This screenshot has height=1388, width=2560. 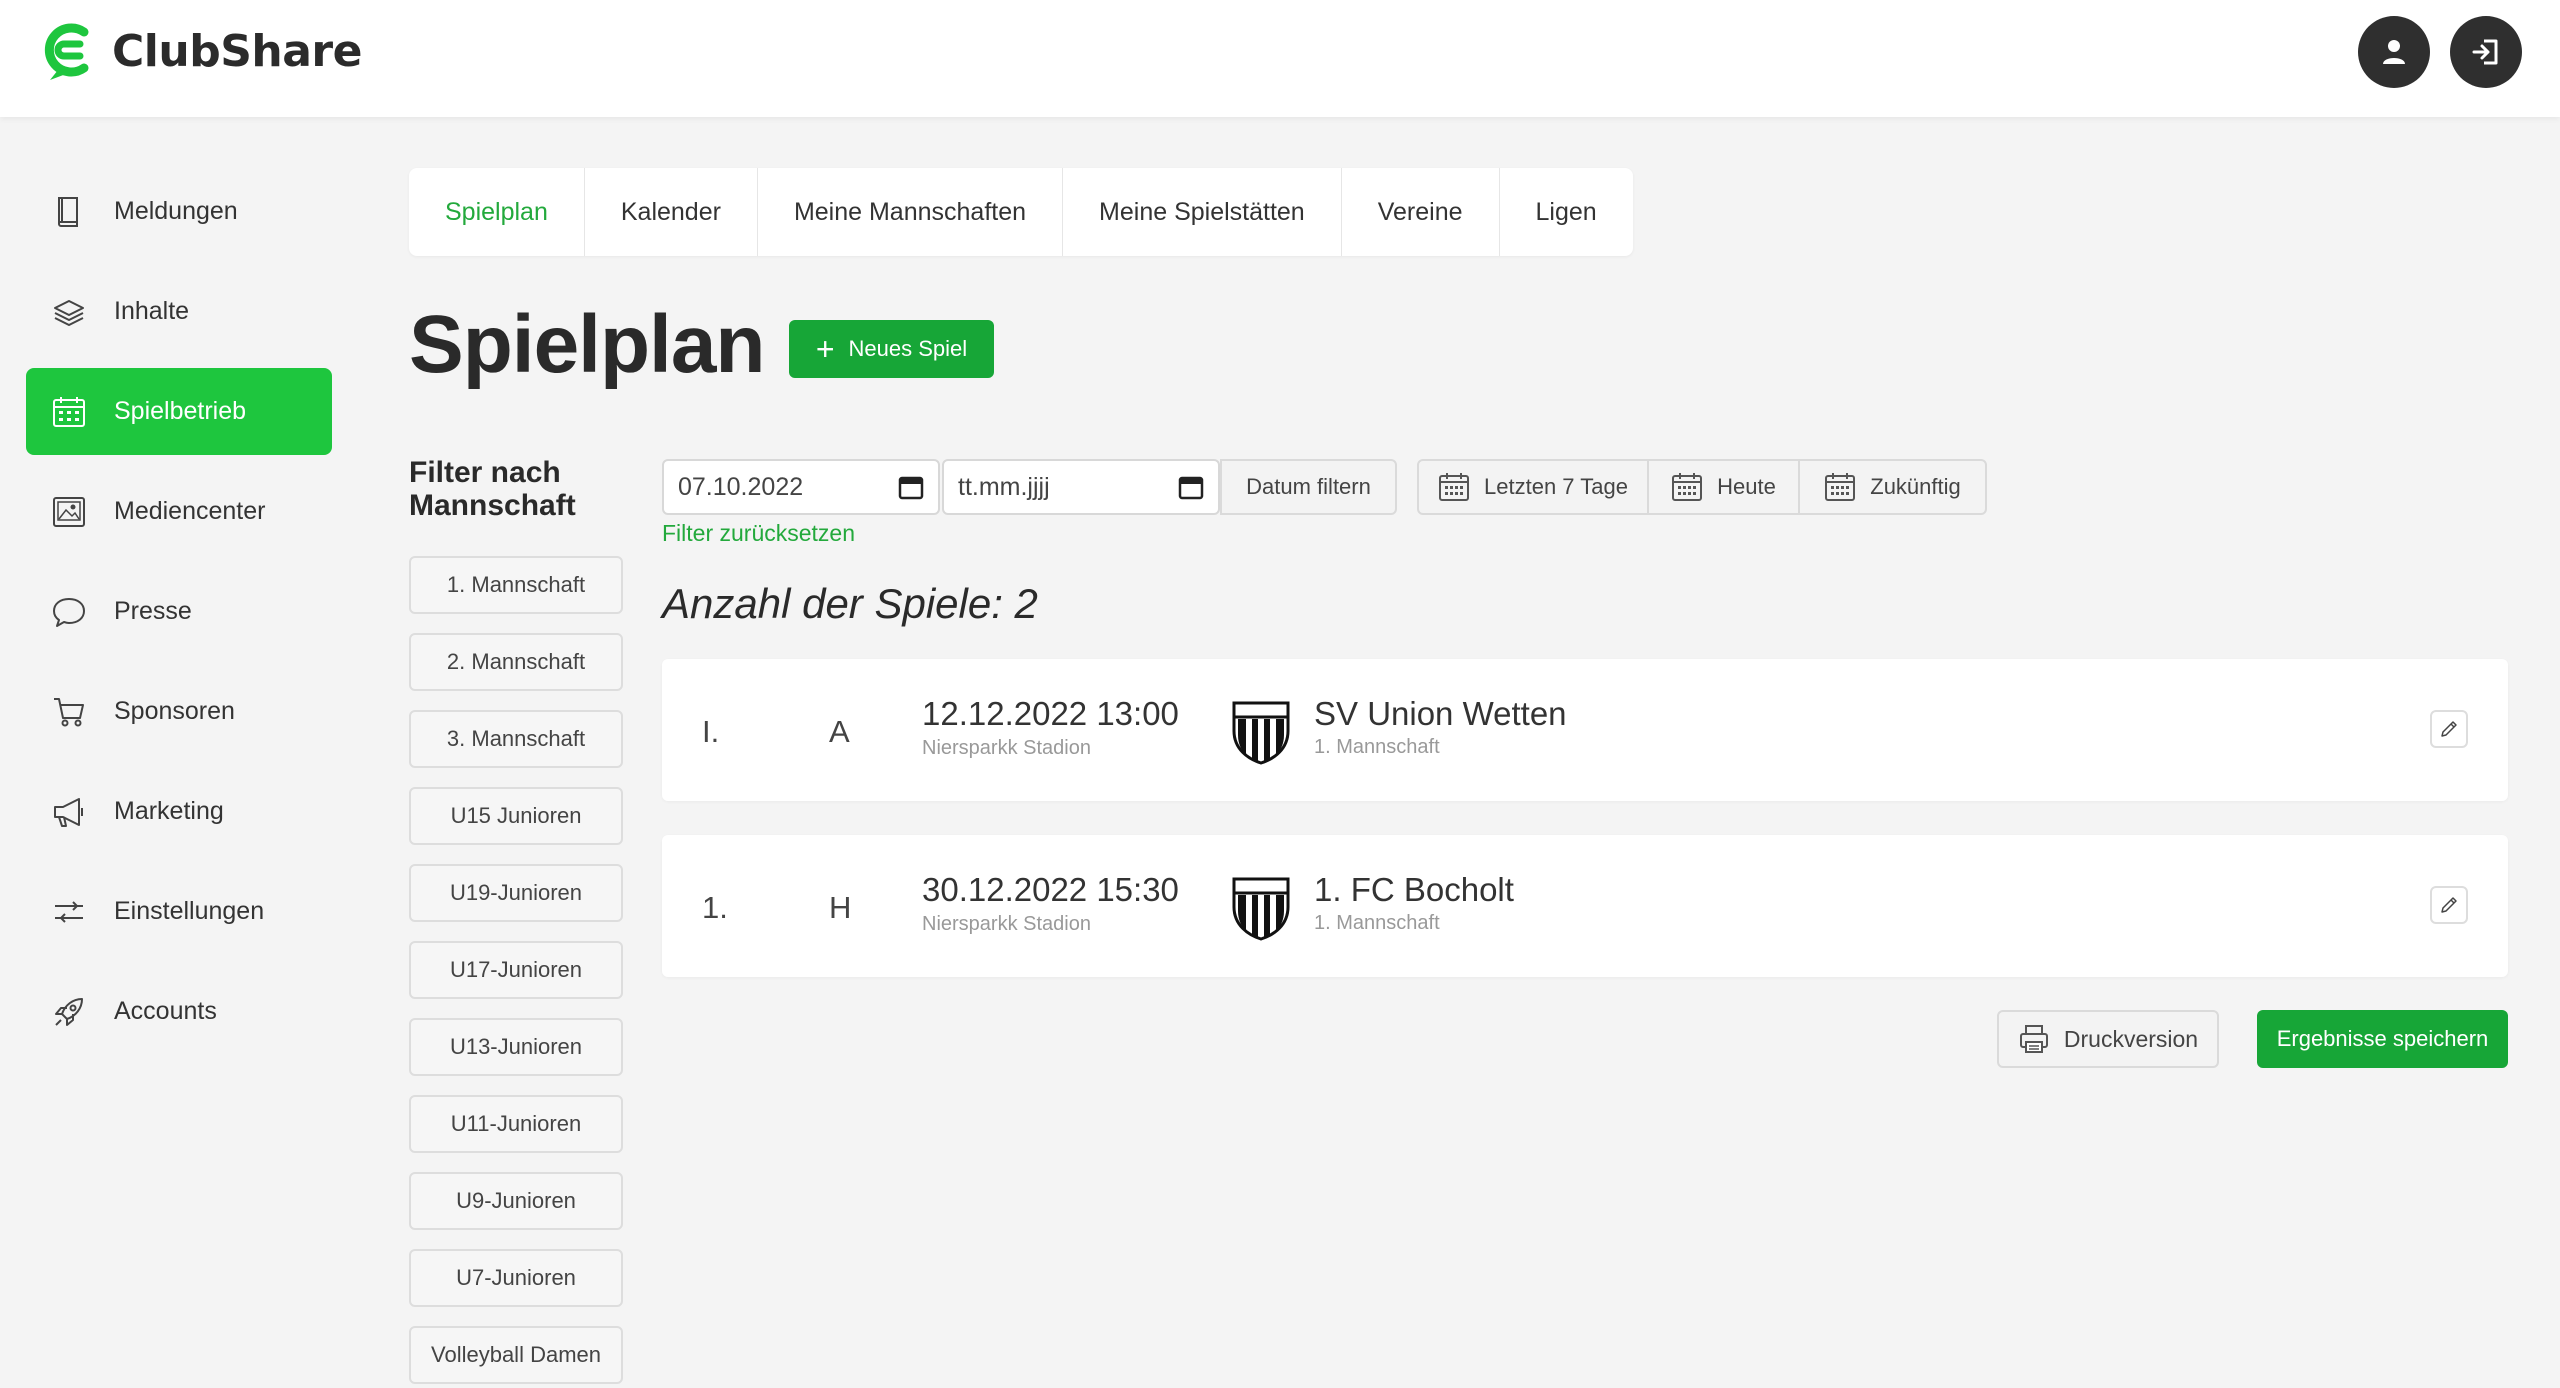 I want to click on print-version-label: Druckversion, so click(x=2131, y=1038).